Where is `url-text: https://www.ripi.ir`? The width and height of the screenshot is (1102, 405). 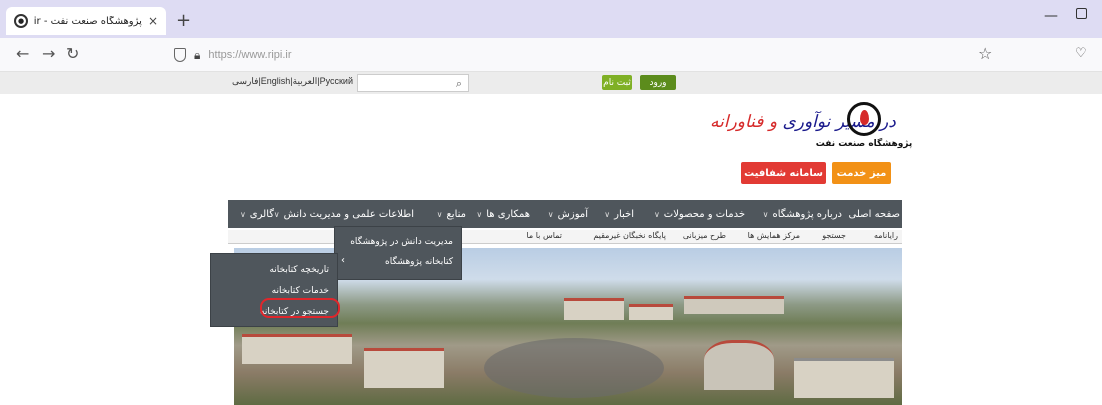
url-text: https://www.ripi.ir is located at coordinates (249, 55).